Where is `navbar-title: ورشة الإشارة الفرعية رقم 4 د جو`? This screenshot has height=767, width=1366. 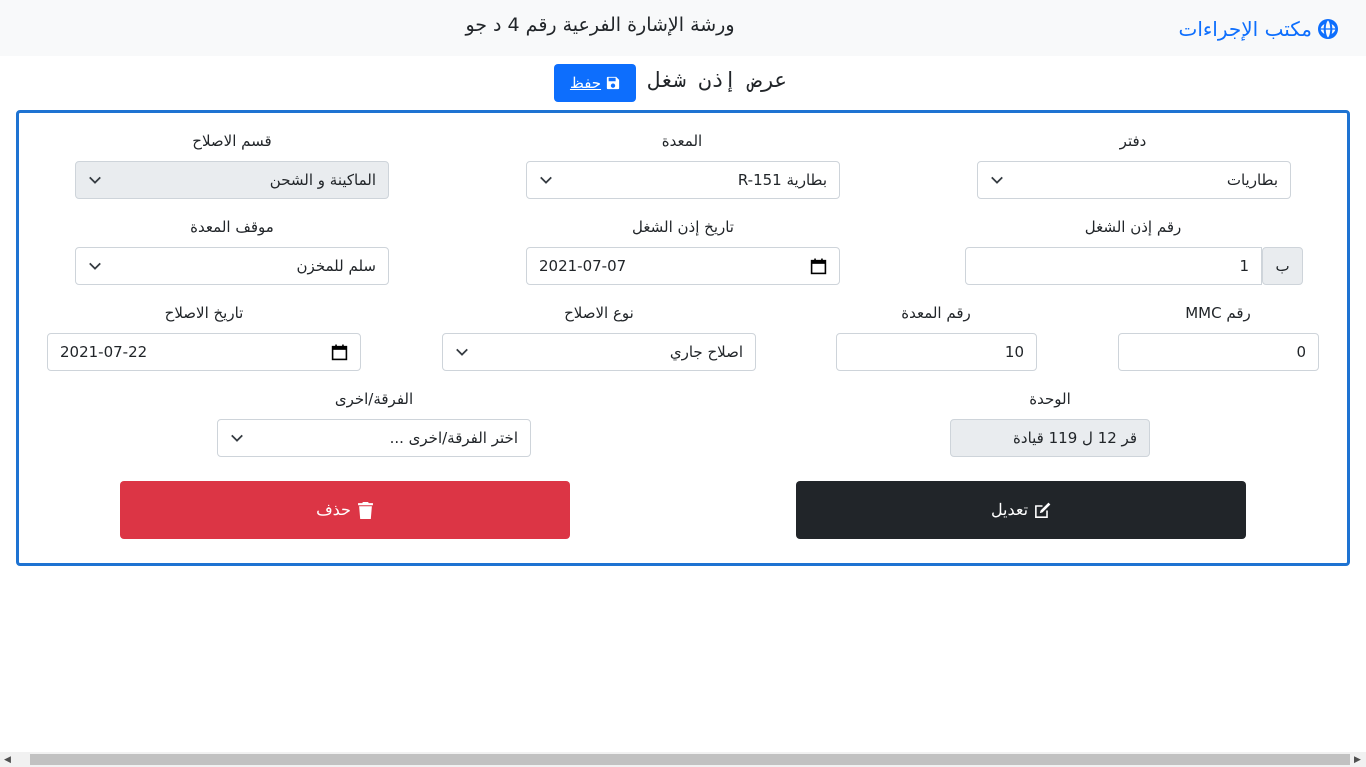 navbar-title: ورشة الإشارة الفرعية رقم 4 د جو is located at coordinates (600, 25).